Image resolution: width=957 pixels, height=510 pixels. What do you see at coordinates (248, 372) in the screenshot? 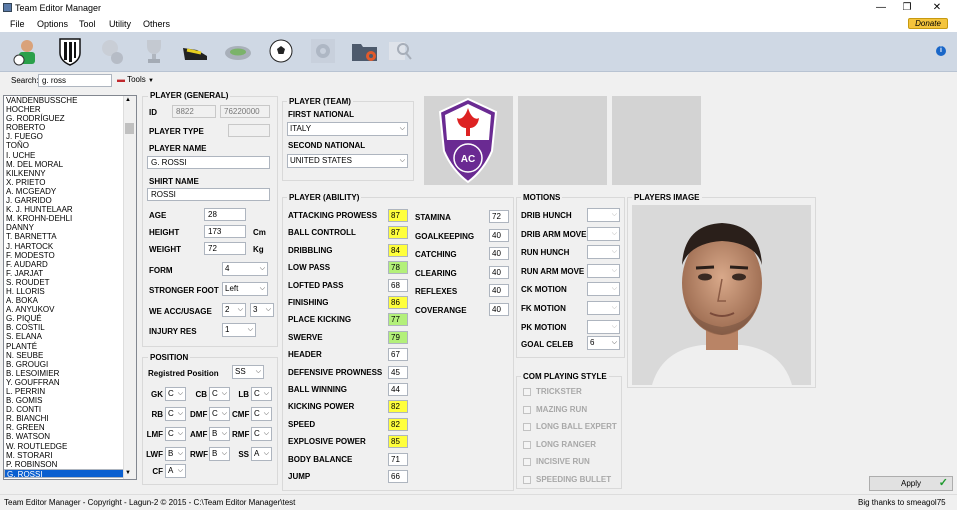
I see `registered-position-select: SS ⌵` at bounding box center [248, 372].